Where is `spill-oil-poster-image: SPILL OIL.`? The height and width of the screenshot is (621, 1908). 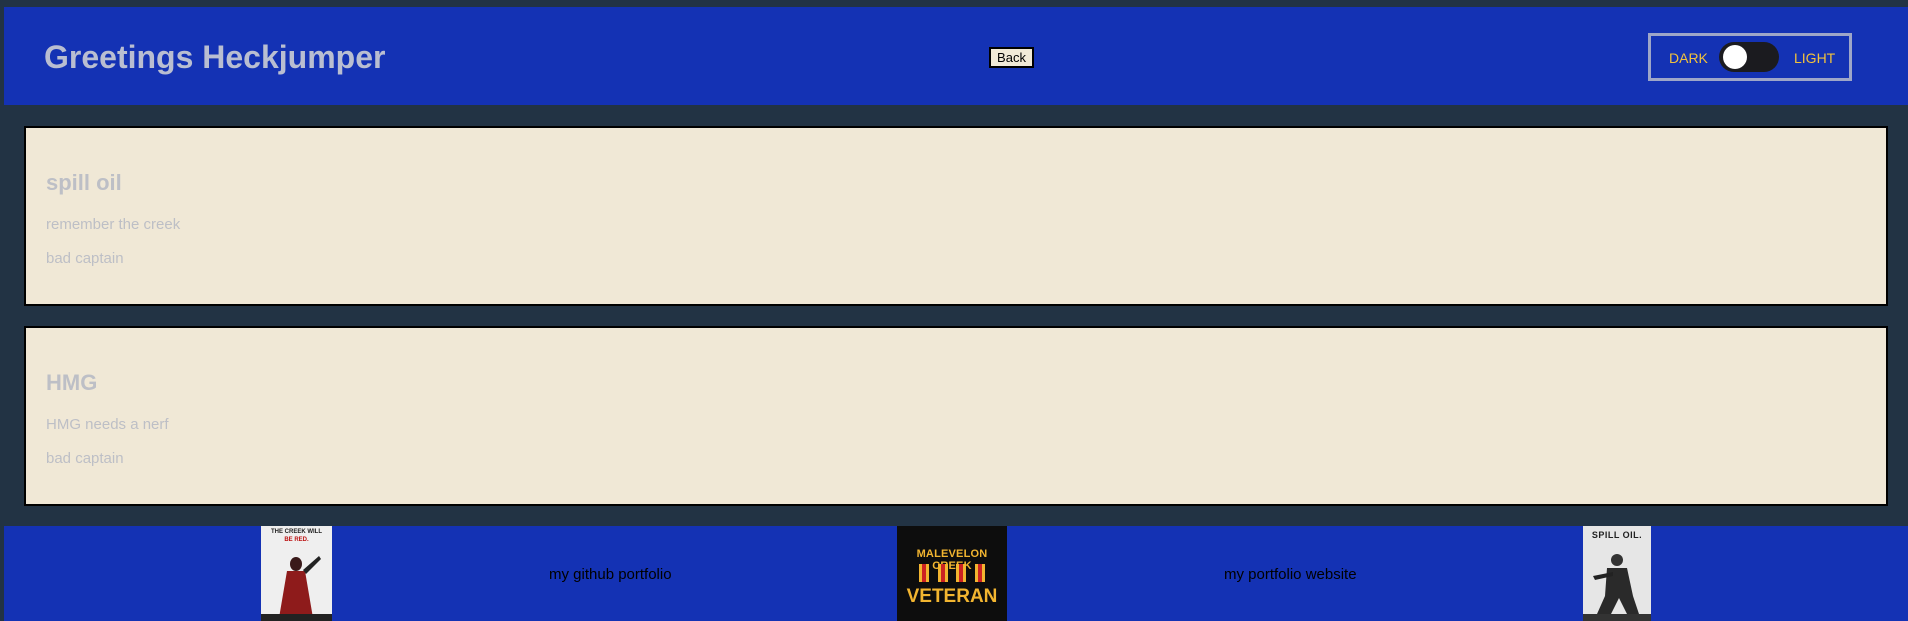 spill-oil-poster-image: SPILL OIL. is located at coordinates (1617, 573).